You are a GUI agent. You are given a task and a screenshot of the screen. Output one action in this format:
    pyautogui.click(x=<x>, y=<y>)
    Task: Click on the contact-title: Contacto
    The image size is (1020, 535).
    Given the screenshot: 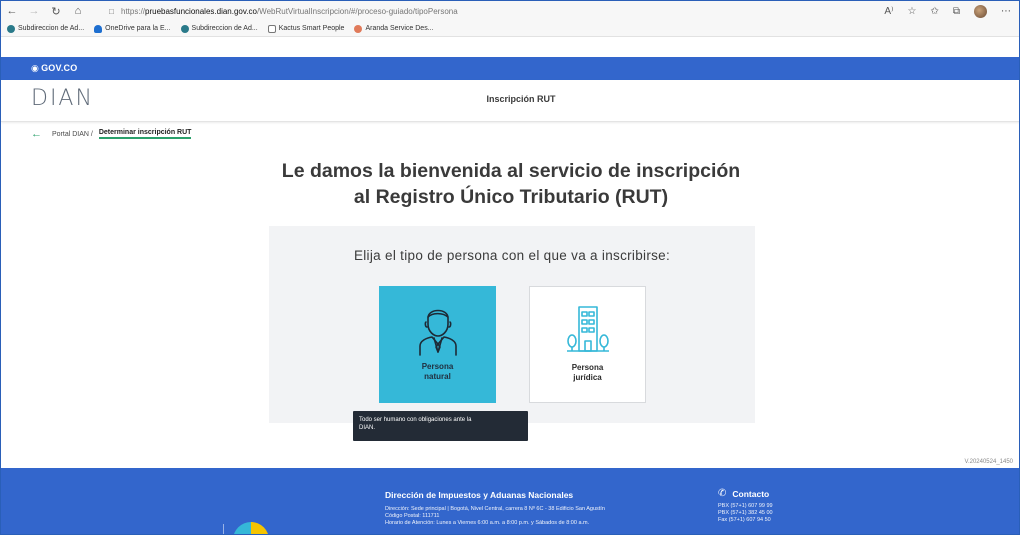 What is the action you would take?
    pyautogui.click(x=751, y=493)
    